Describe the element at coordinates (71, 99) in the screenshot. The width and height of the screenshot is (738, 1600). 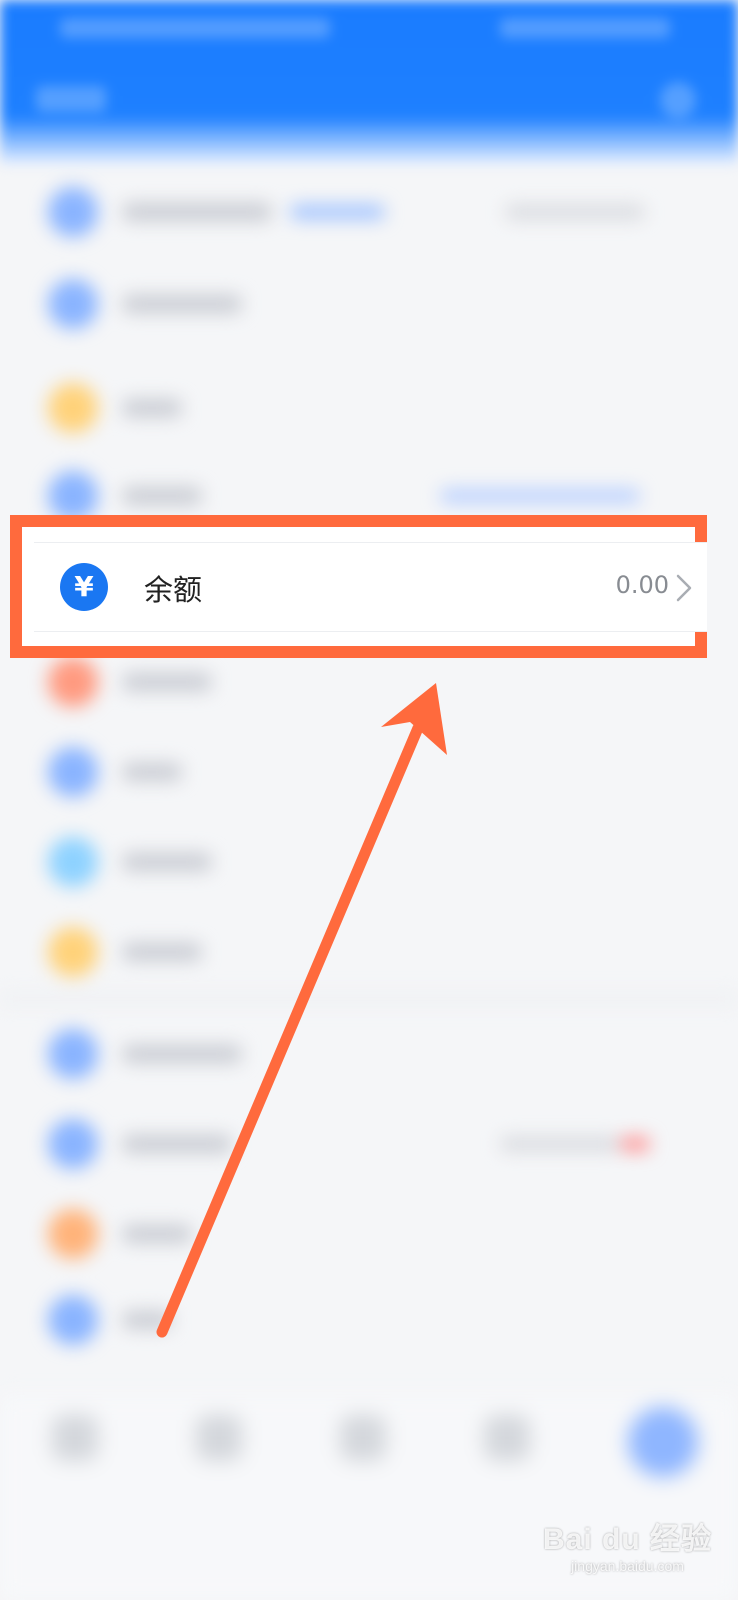
I see `back-button-placeholder` at that location.